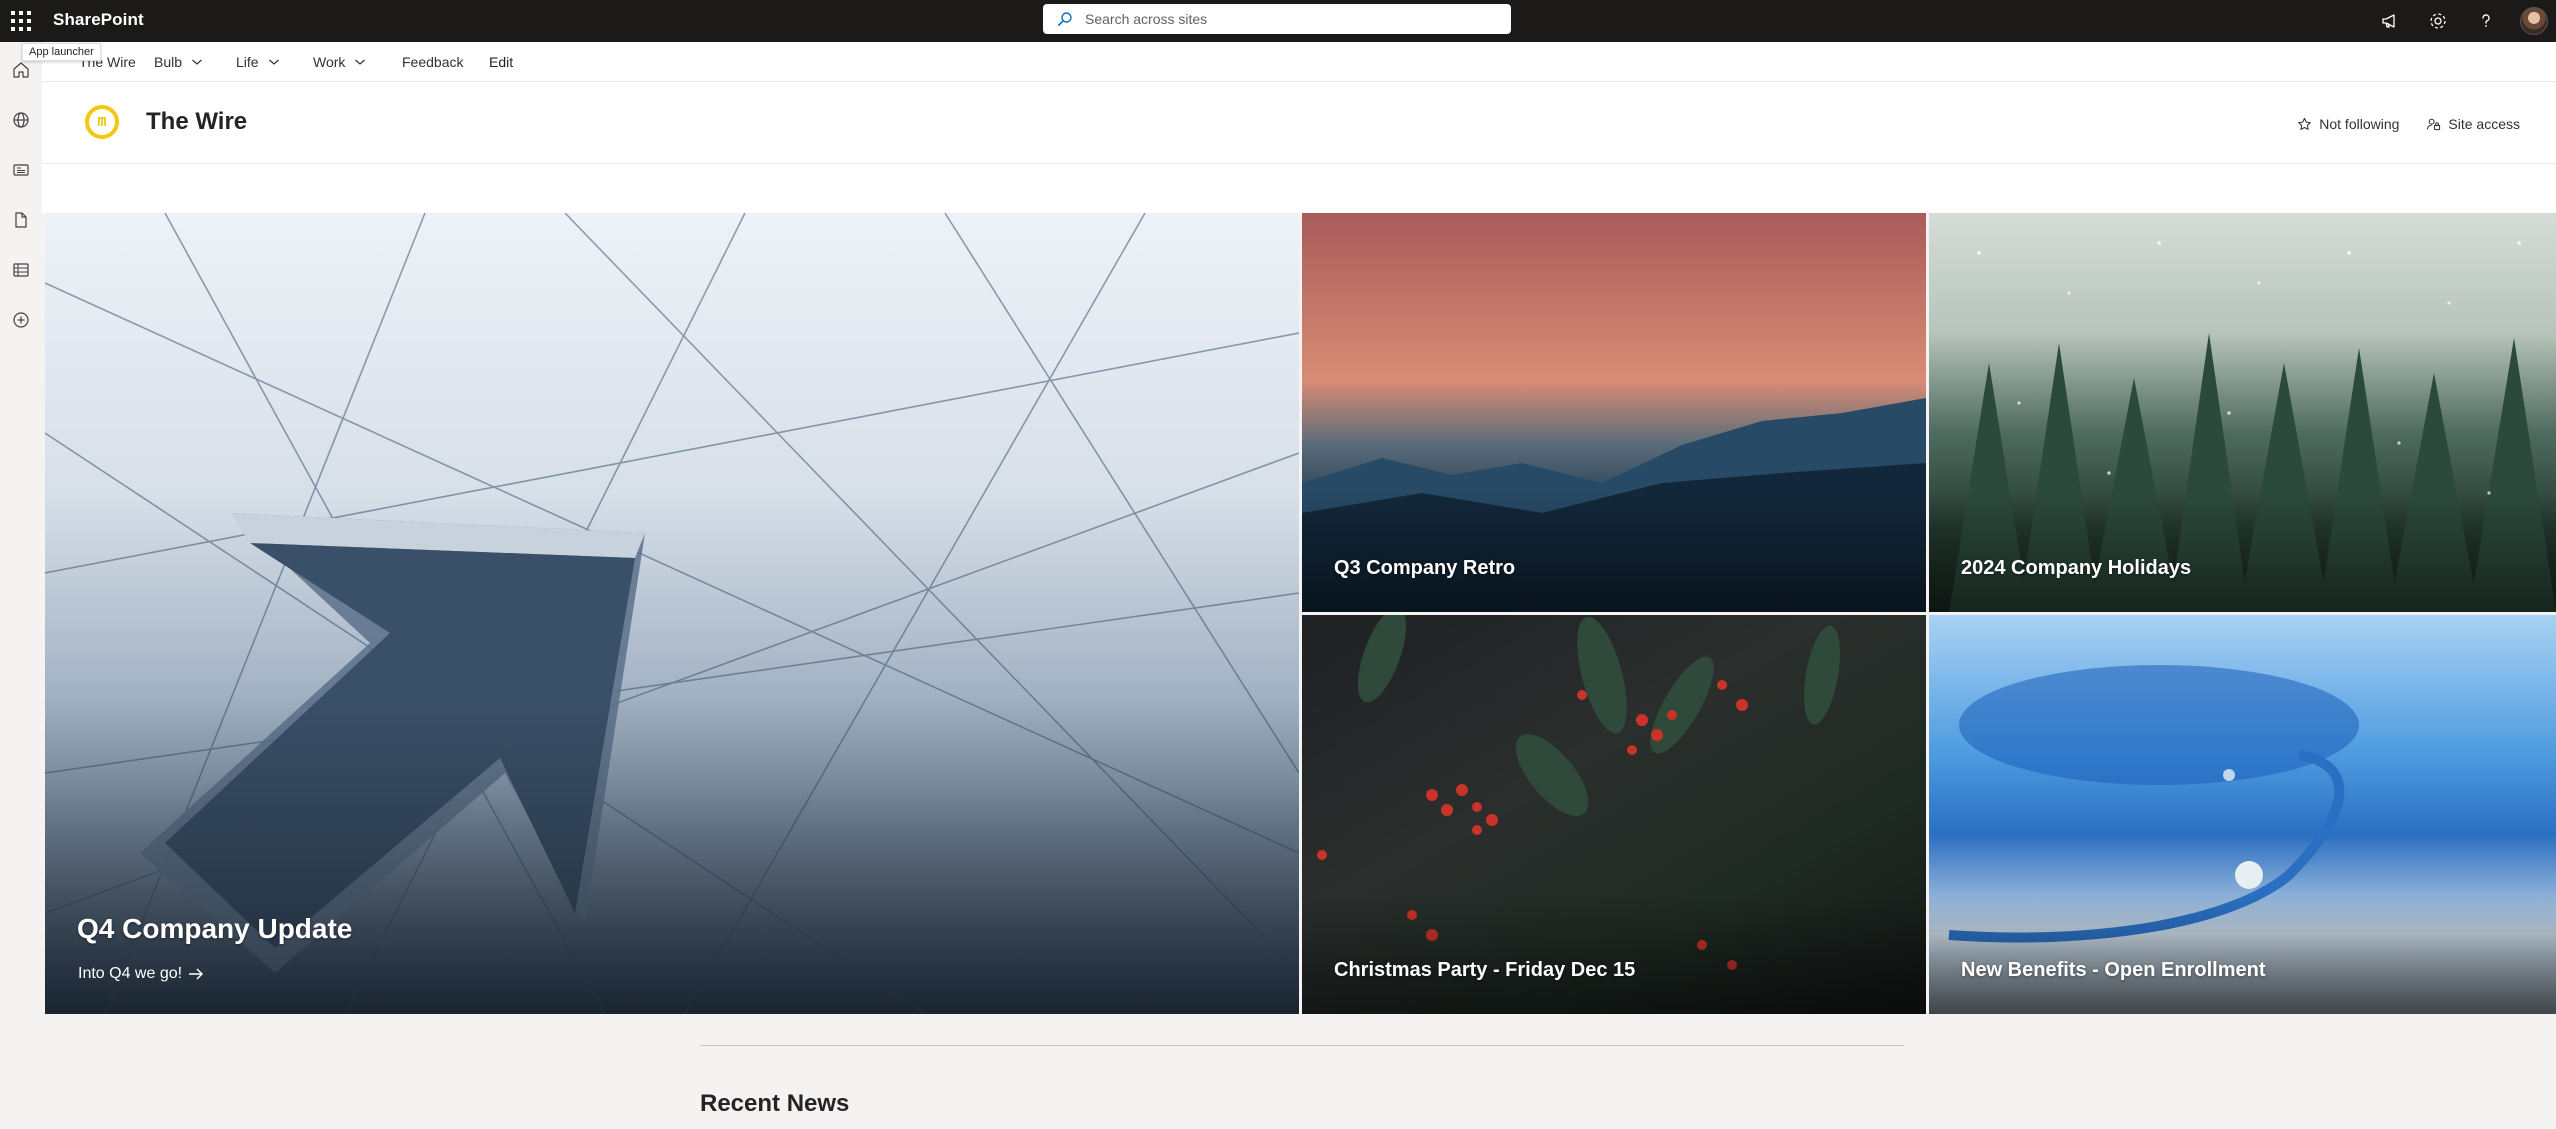  What do you see at coordinates (2434, 124) in the screenshot?
I see `people-lock-icon` at bounding box center [2434, 124].